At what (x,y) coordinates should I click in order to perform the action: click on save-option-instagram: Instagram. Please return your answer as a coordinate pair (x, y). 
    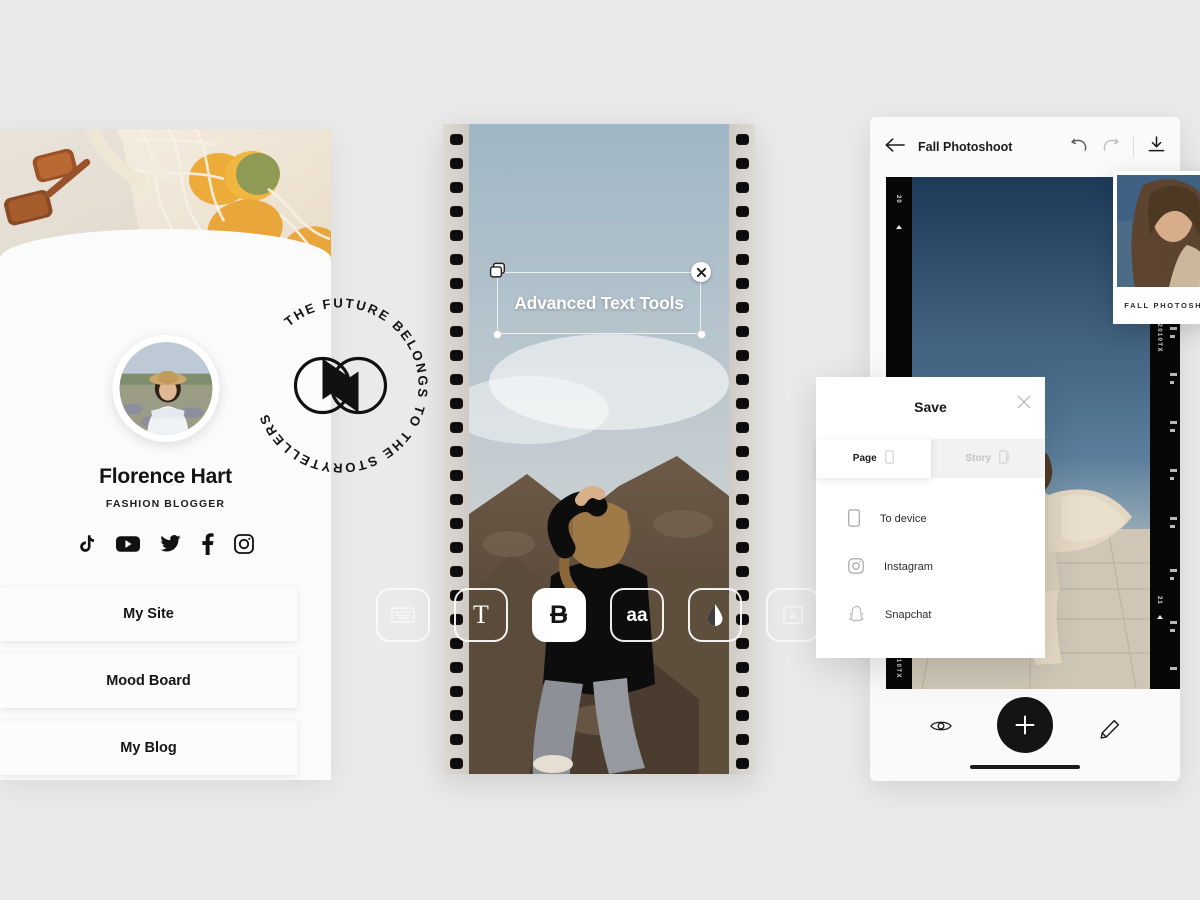
    Looking at the image, I should click on (930, 567).